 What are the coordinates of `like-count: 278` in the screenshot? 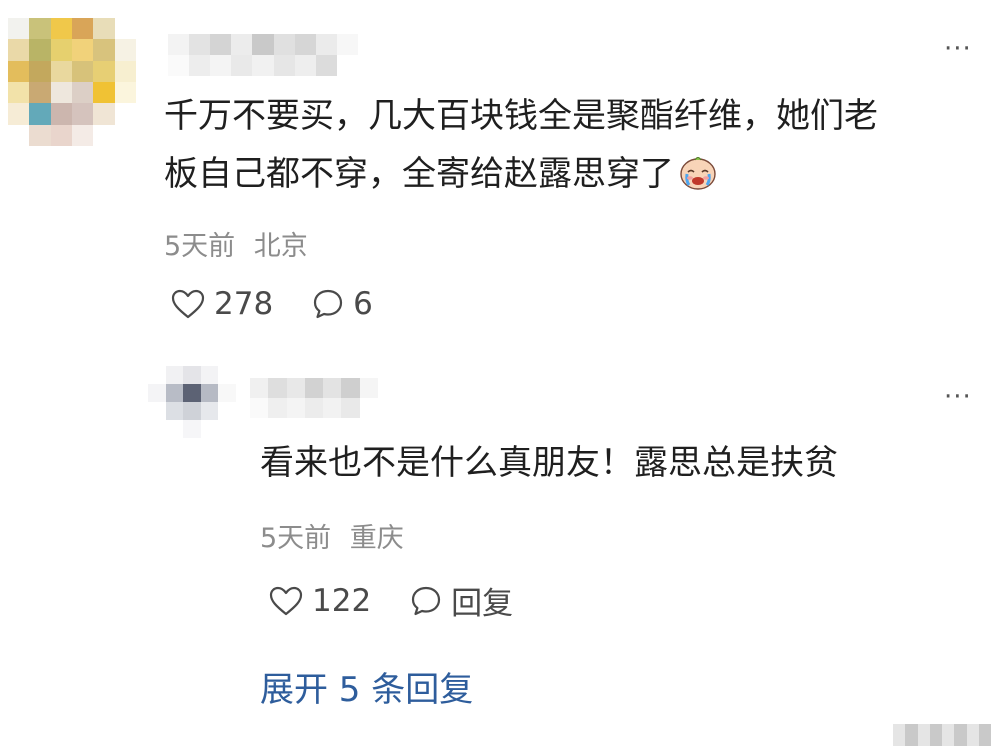 It's located at (244, 304).